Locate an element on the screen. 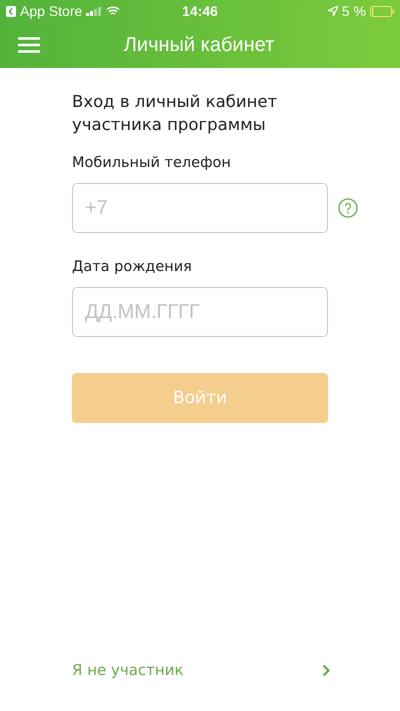 The width and height of the screenshot is (400, 711). chevron-right-icon is located at coordinates (326, 670).